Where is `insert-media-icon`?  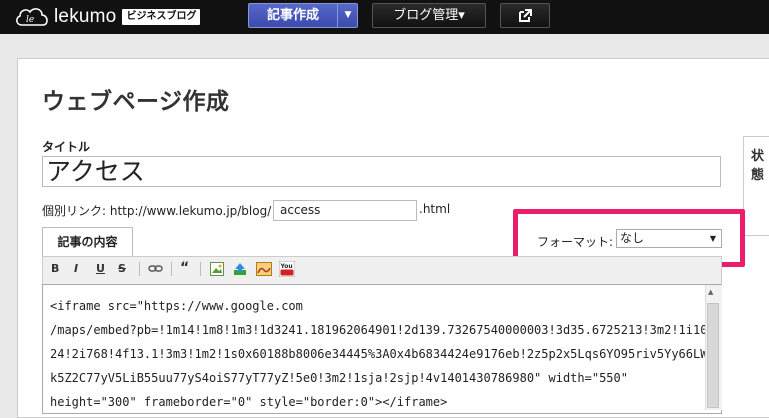
insert-media-icon is located at coordinates (264, 269).